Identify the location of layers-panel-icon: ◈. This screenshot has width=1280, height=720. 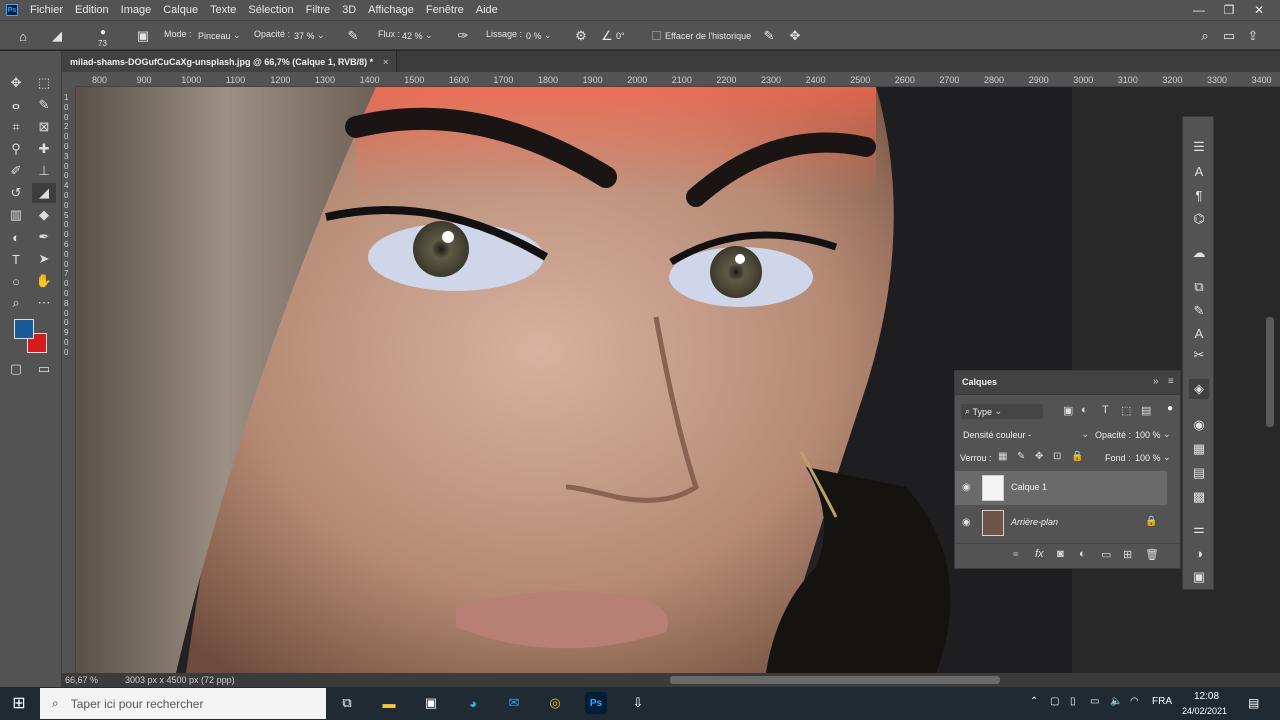
(1199, 389).